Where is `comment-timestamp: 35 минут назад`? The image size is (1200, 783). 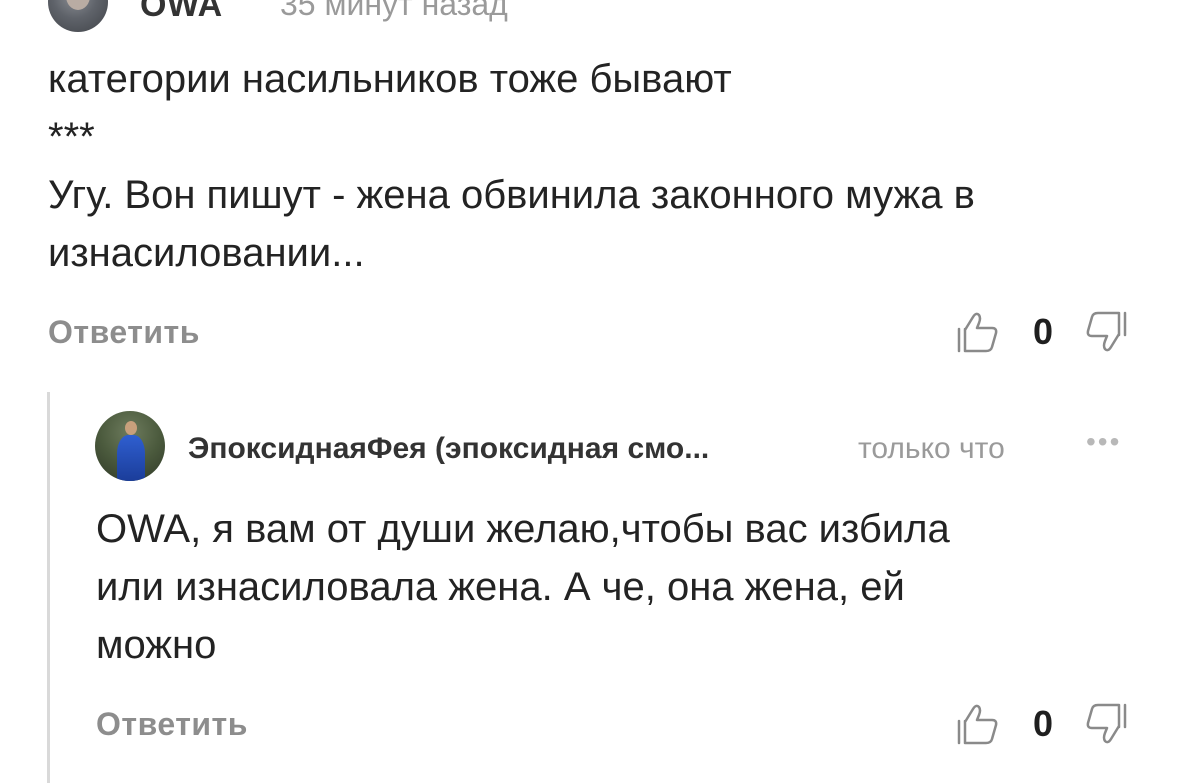
comment-timestamp: 35 минут назад is located at coordinates (394, 11).